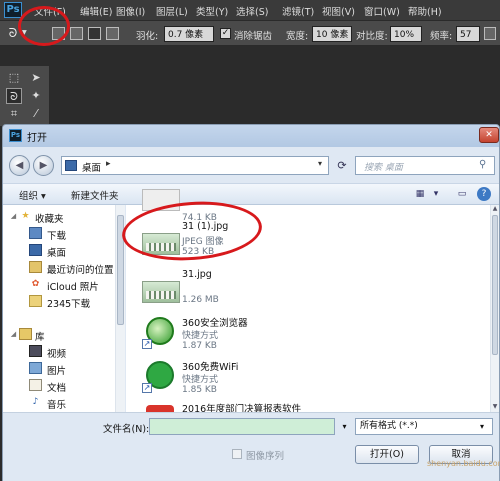 This screenshot has height=481, width=500. Describe the element at coordinates (342, 165) in the screenshot. I see `refresh-button: ⟳` at that location.